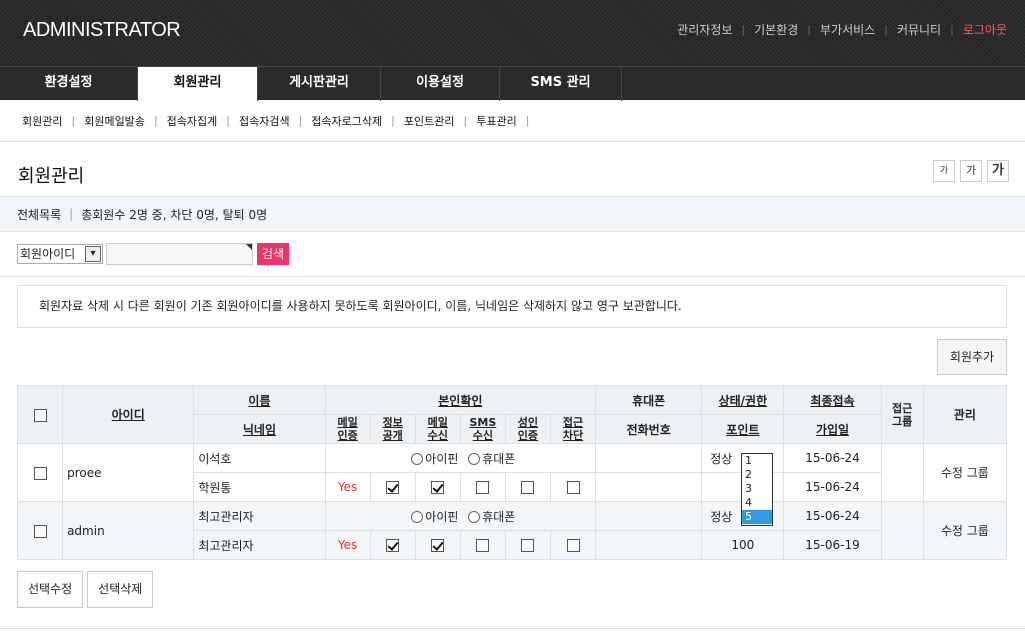 This screenshot has width=1025, height=632. I want to click on col-header-name: 이름, so click(259, 400).